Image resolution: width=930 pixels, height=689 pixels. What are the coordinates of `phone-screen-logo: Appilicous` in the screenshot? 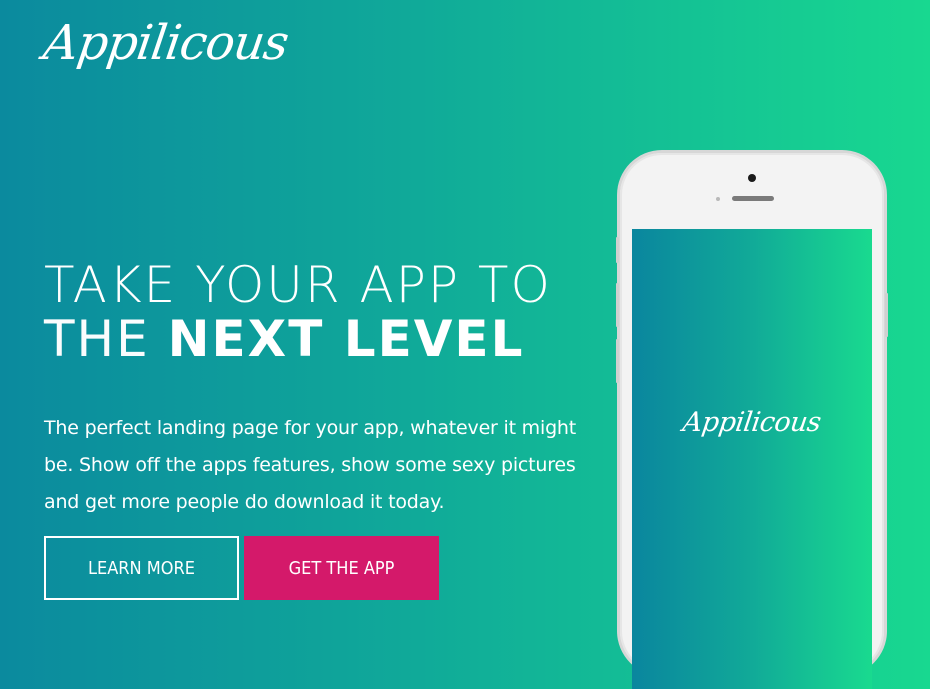 It's located at (752, 422).